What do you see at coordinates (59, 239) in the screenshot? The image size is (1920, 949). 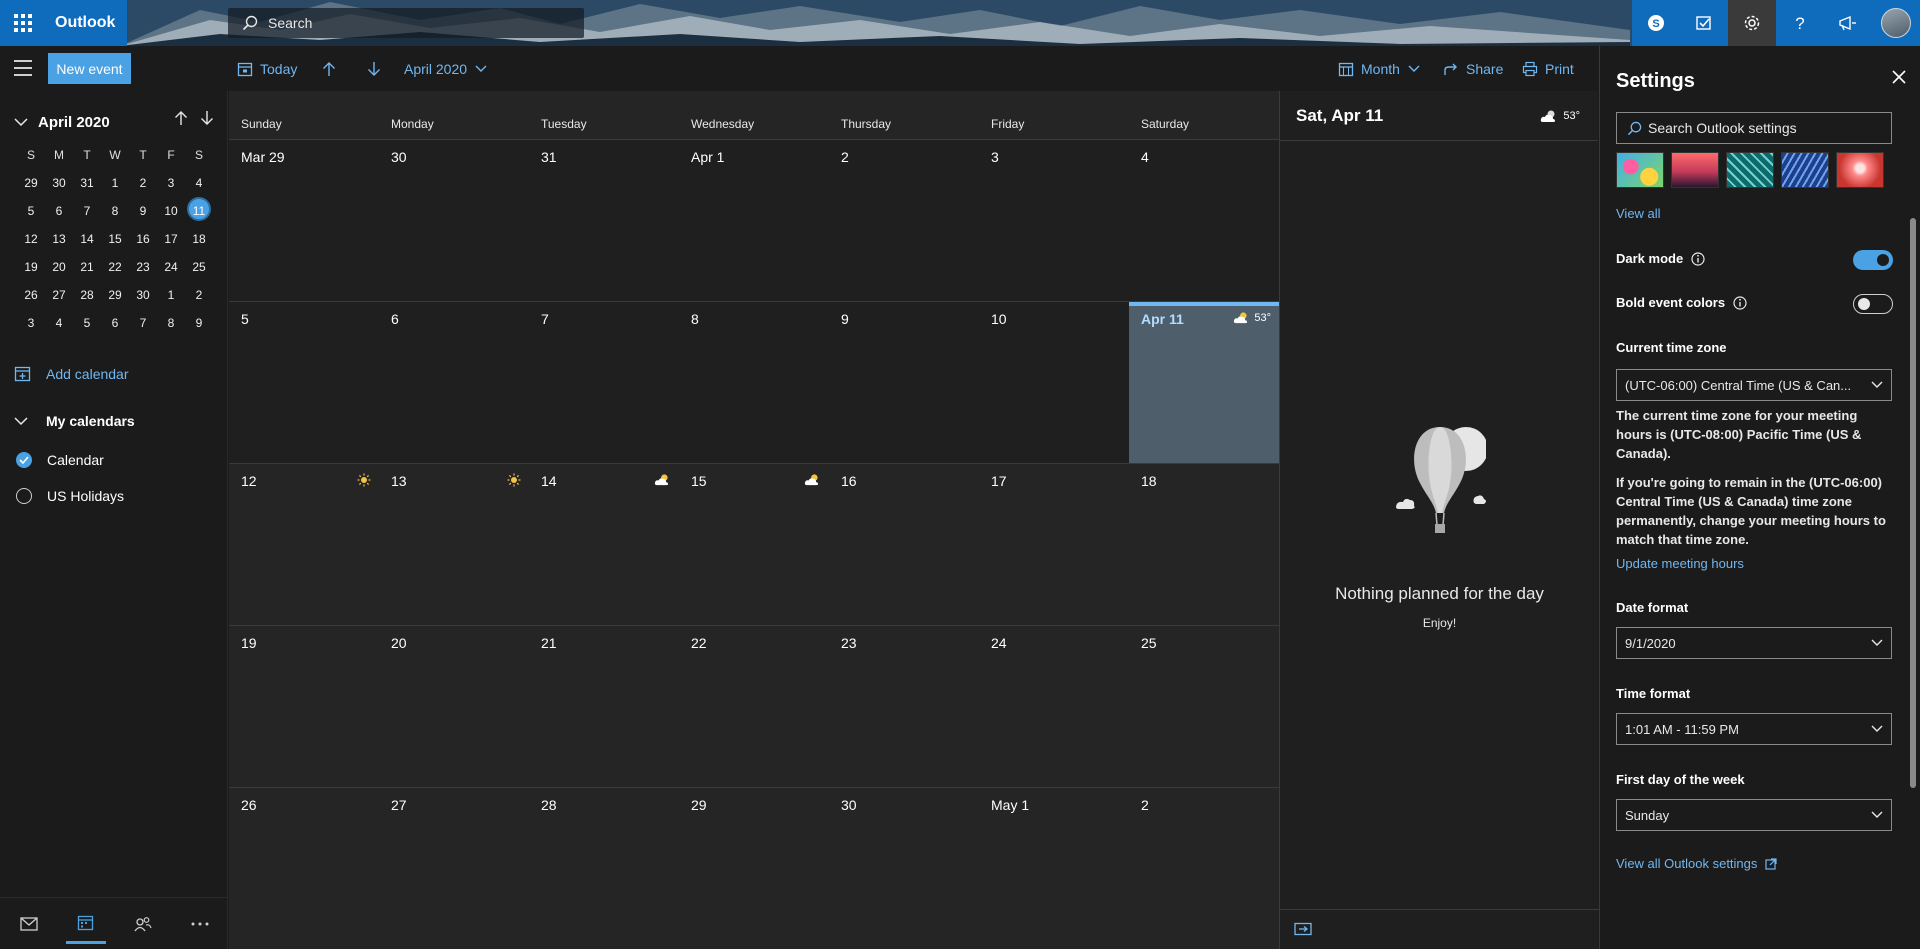 I see `mini-calendar-day: 13` at bounding box center [59, 239].